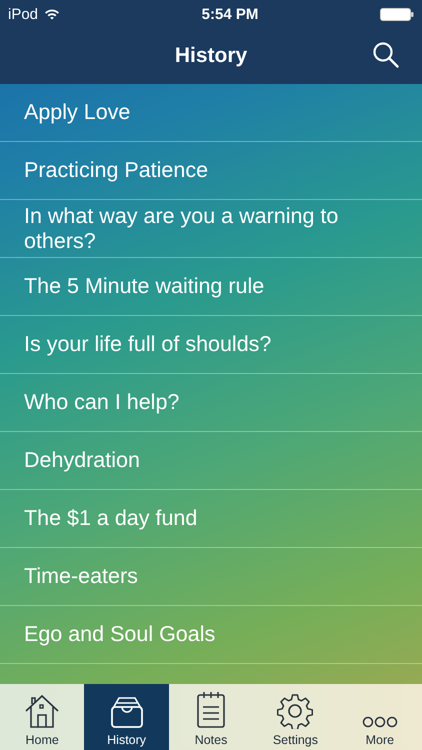 This screenshot has width=422, height=750. What do you see at coordinates (230, 14) in the screenshot?
I see `status-time: 5:54 PM` at bounding box center [230, 14].